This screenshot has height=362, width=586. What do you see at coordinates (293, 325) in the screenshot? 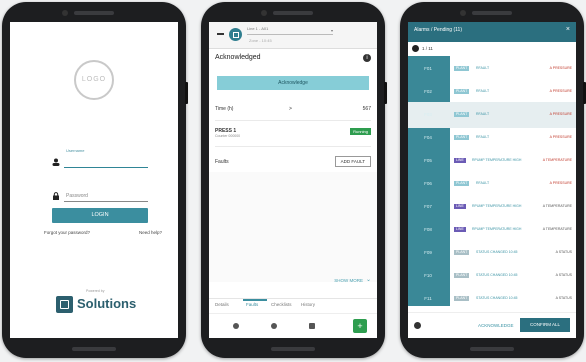
I see `bottom-toolbar: +` at bounding box center [293, 325].